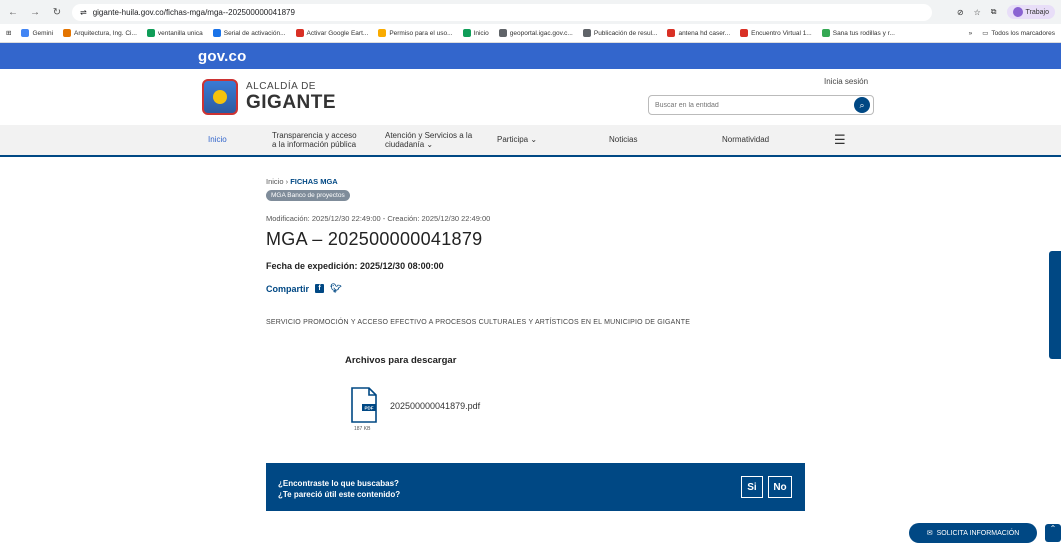  Describe the element at coordinates (355, 266) in the screenshot. I see `issue-date: Fecha de expedición: 2025/12/30 08:00:00` at that location.